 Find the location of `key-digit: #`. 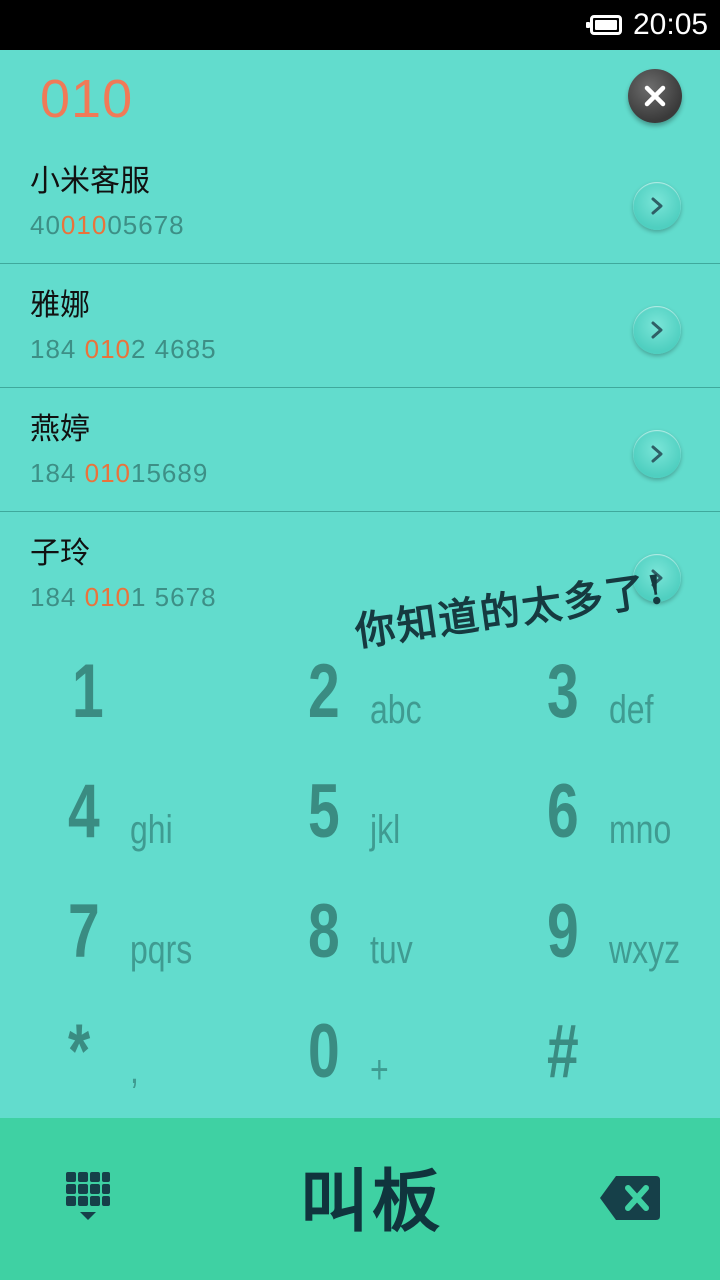

key-digit: # is located at coordinates (563, 1051).